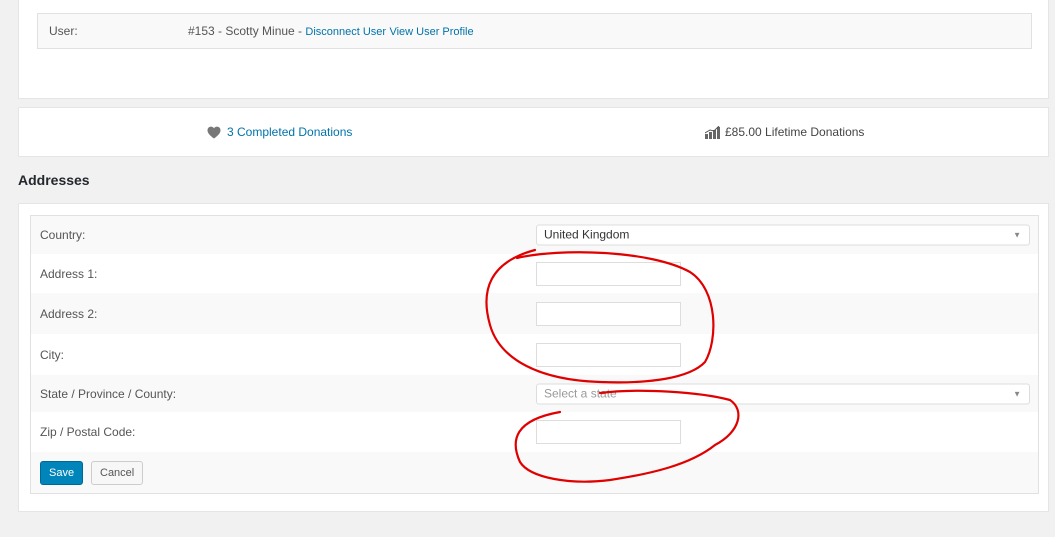  What do you see at coordinates (108, 393) in the screenshot?
I see `state-label: State / Province / County:` at bounding box center [108, 393].